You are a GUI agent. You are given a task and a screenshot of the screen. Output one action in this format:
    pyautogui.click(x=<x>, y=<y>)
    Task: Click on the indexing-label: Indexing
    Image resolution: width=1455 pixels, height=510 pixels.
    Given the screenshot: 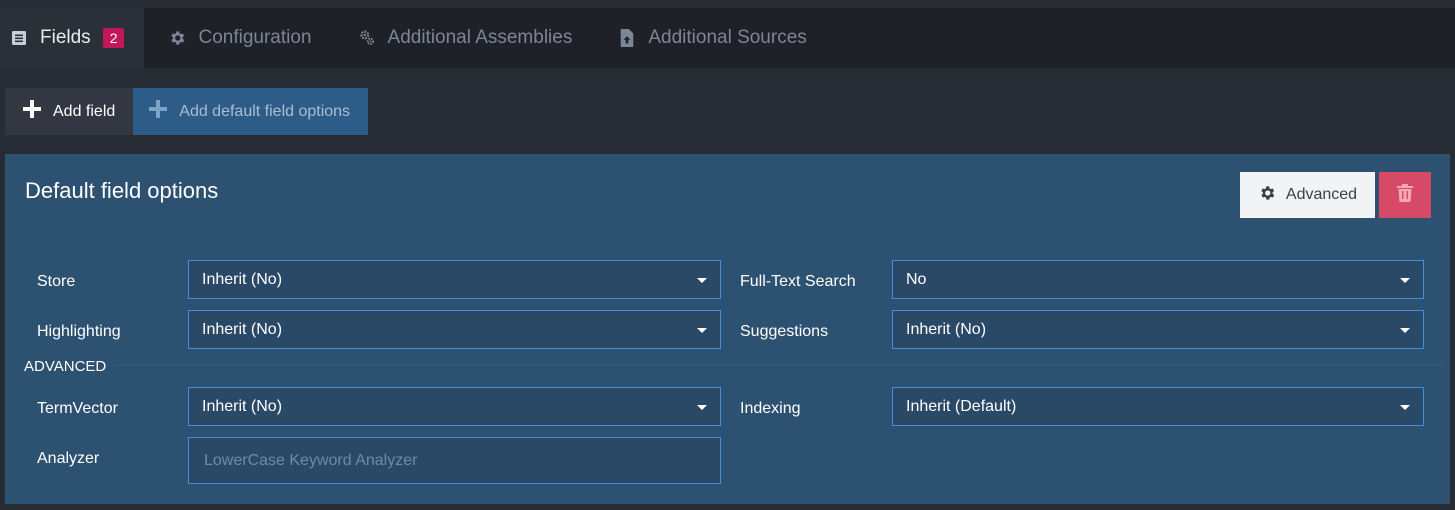 What is the action you would take?
    pyautogui.click(x=770, y=408)
    